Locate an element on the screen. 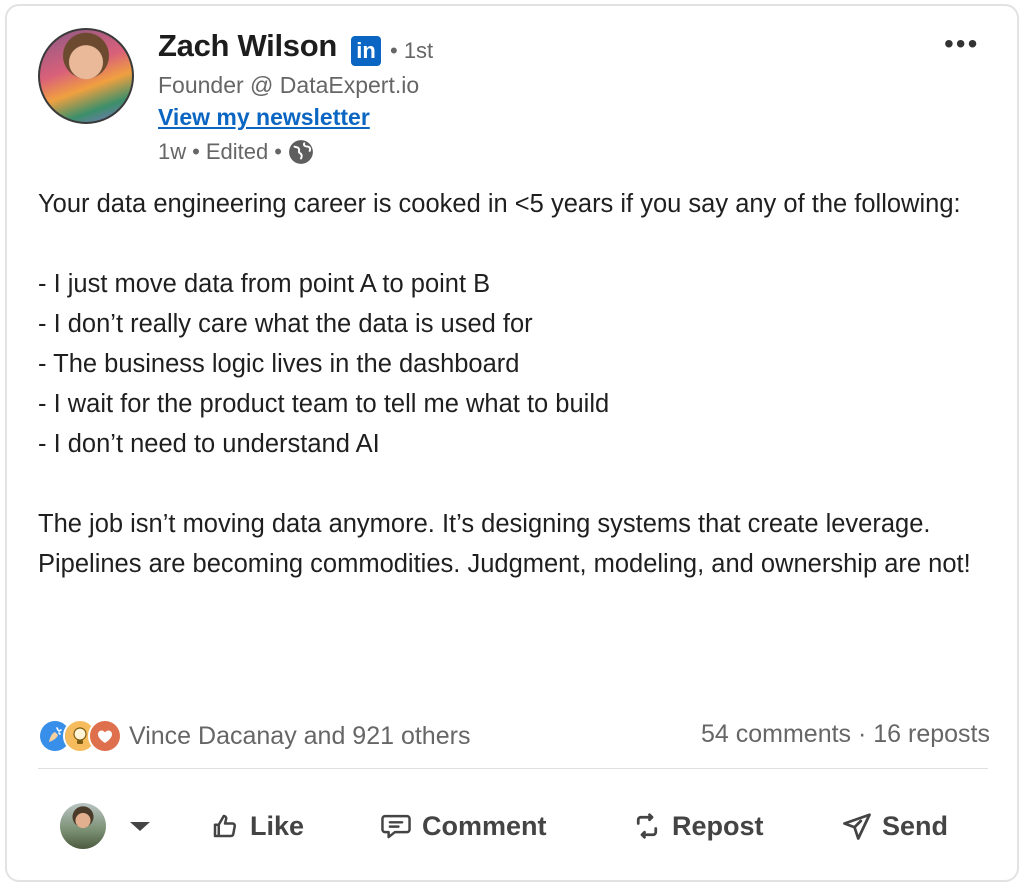 Image resolution: width=1026 pixels, height=890 pixels. reactions-summary: Vince Dacanay and 921 others is located at coordinates (254, 736).